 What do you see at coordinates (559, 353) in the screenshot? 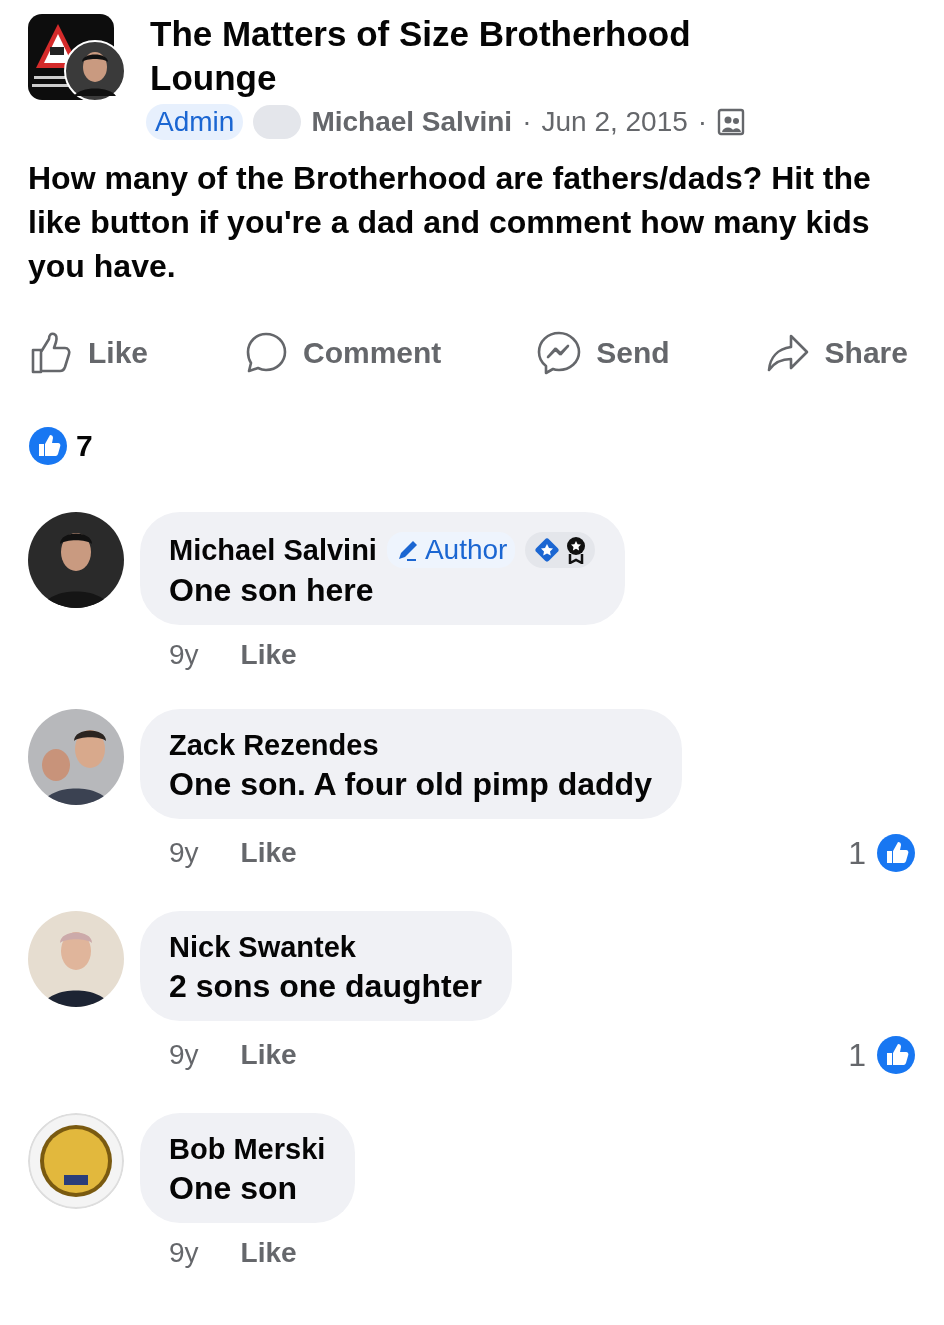
I see `messenger-icon` at bounding box center [559, 353].